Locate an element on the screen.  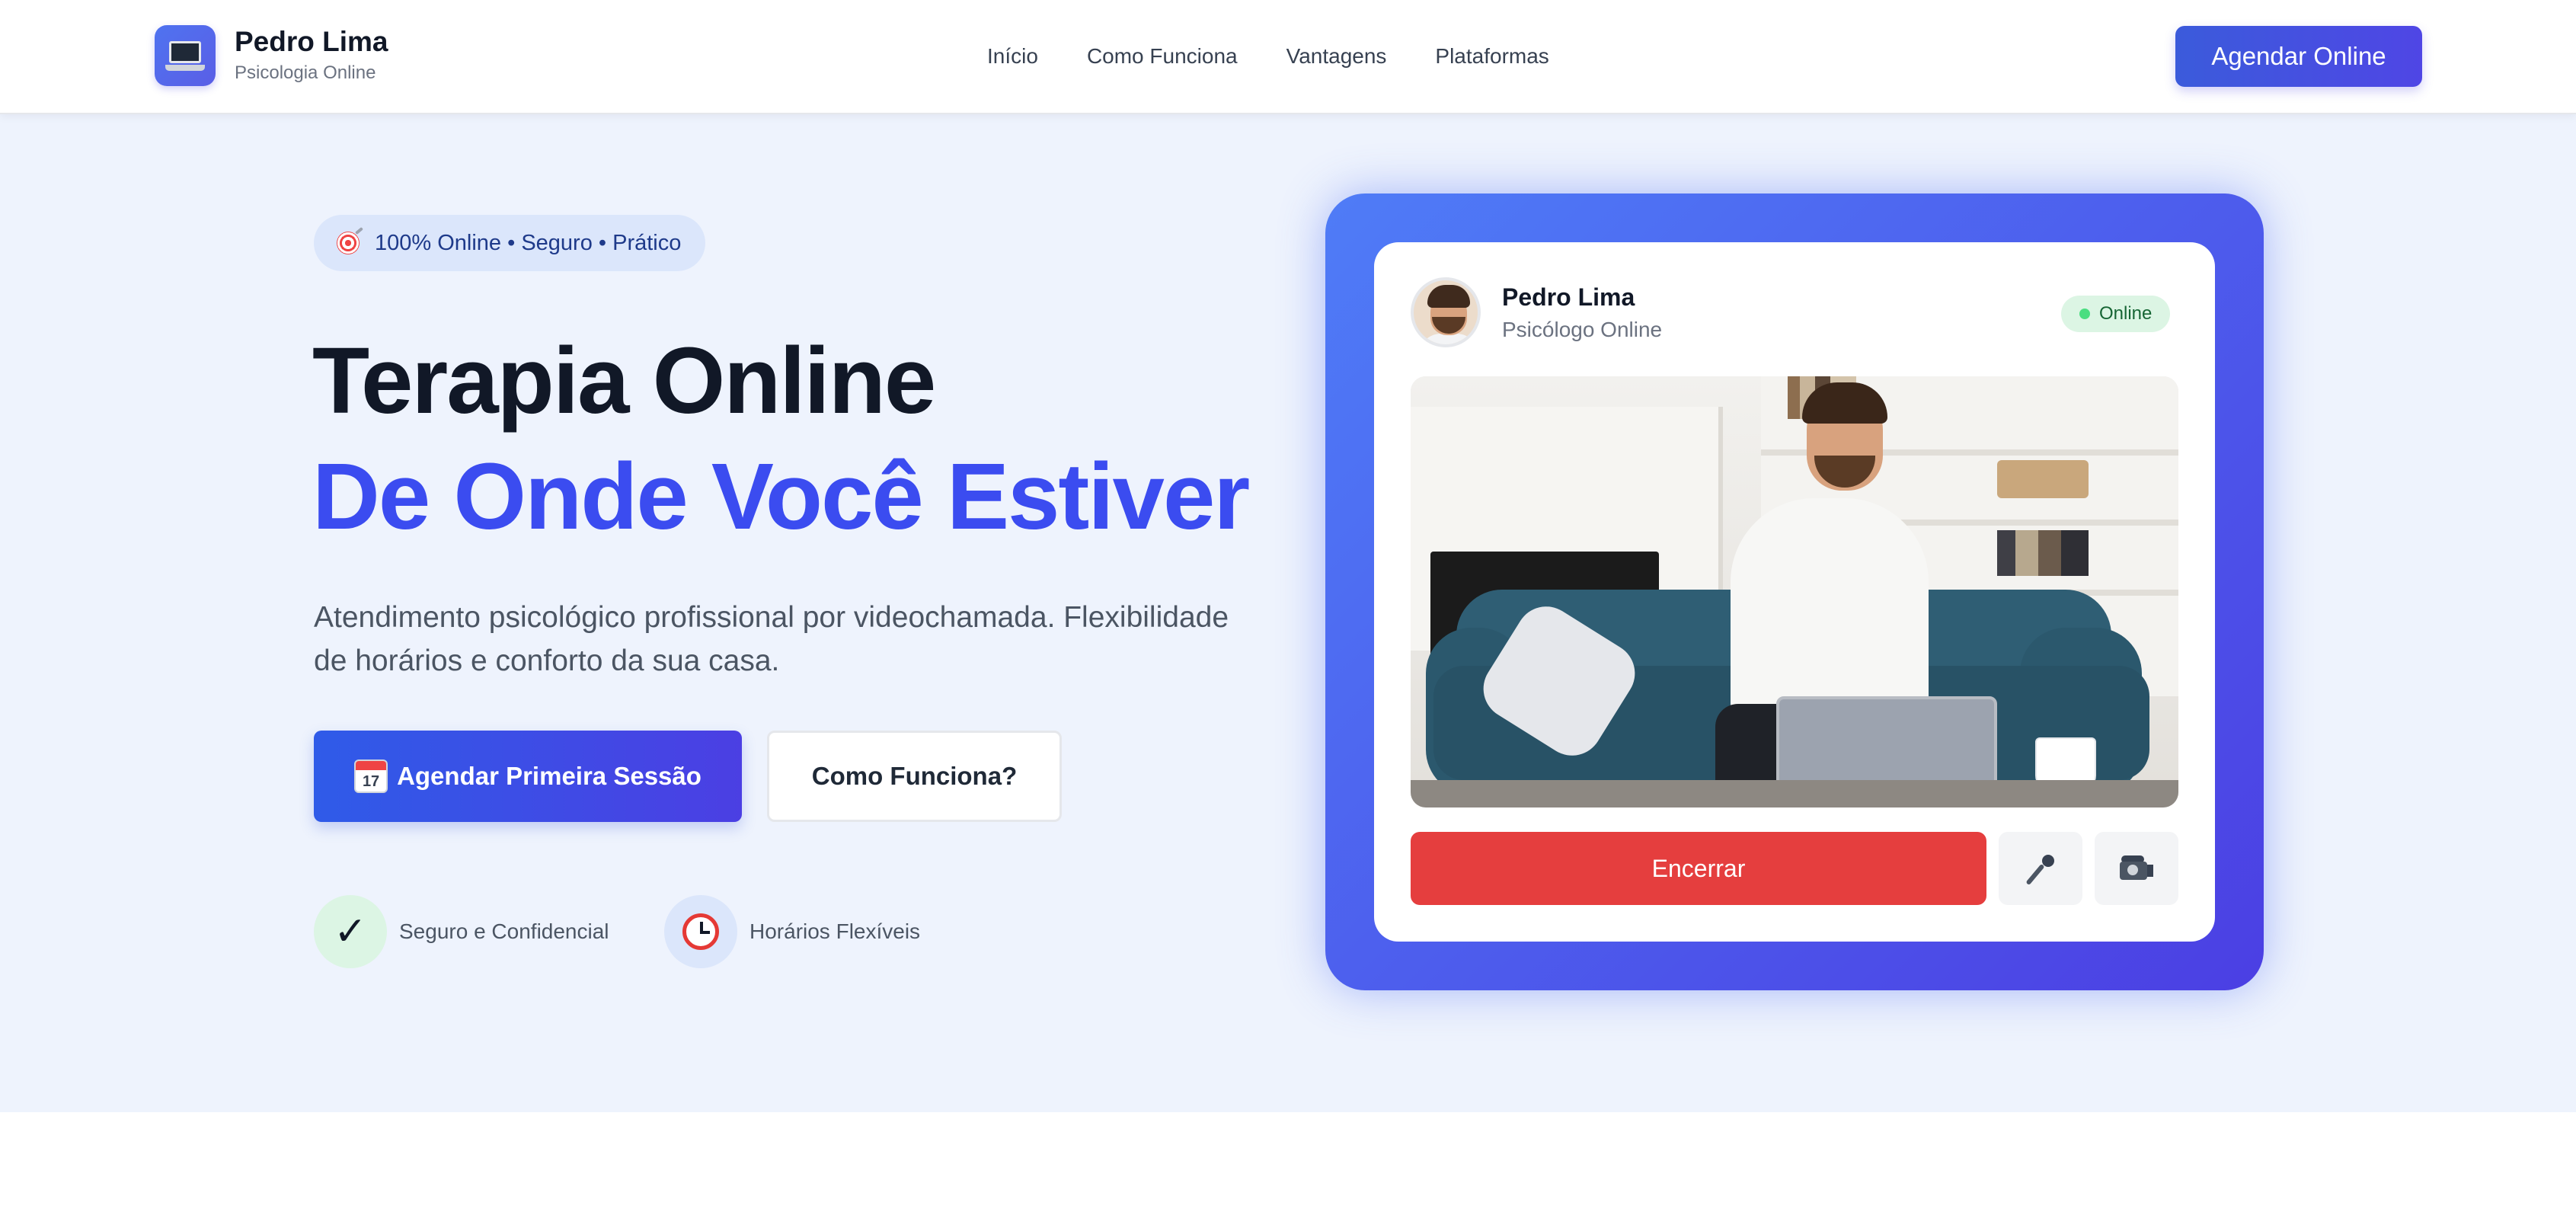
nav-link-como-funciona: Como Funciona is located at coordinates (1163, 56).